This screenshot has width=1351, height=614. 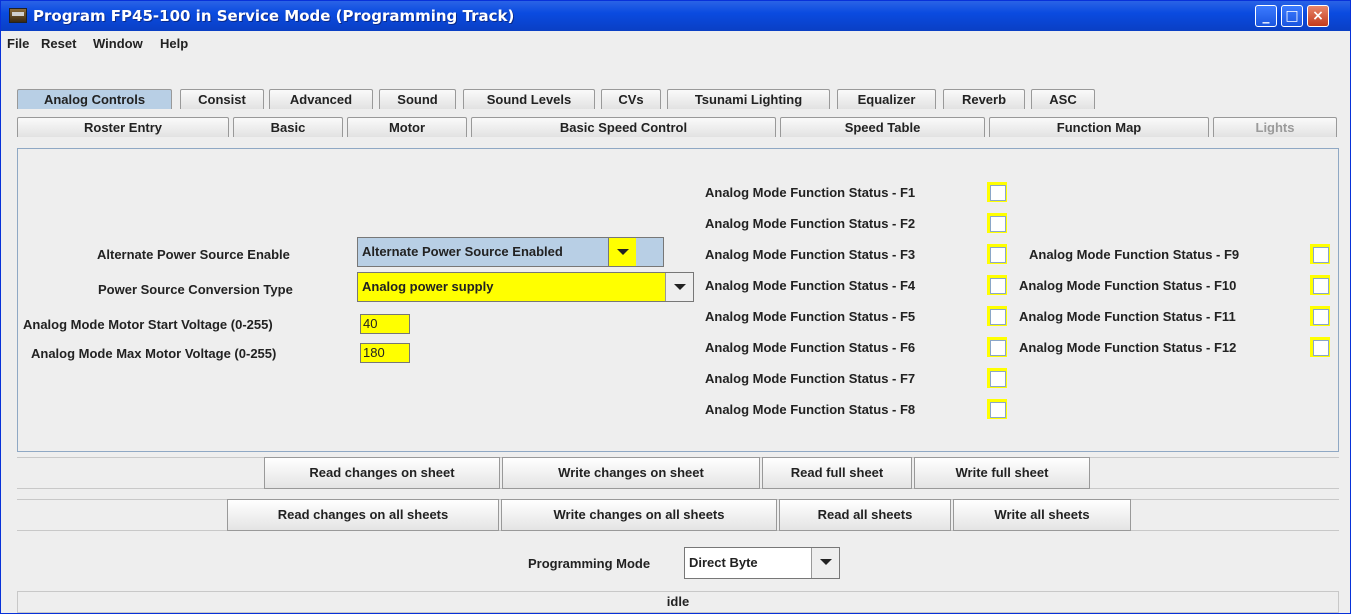 I want to click on function-f6-checkbox, so click(x=997, y=347).